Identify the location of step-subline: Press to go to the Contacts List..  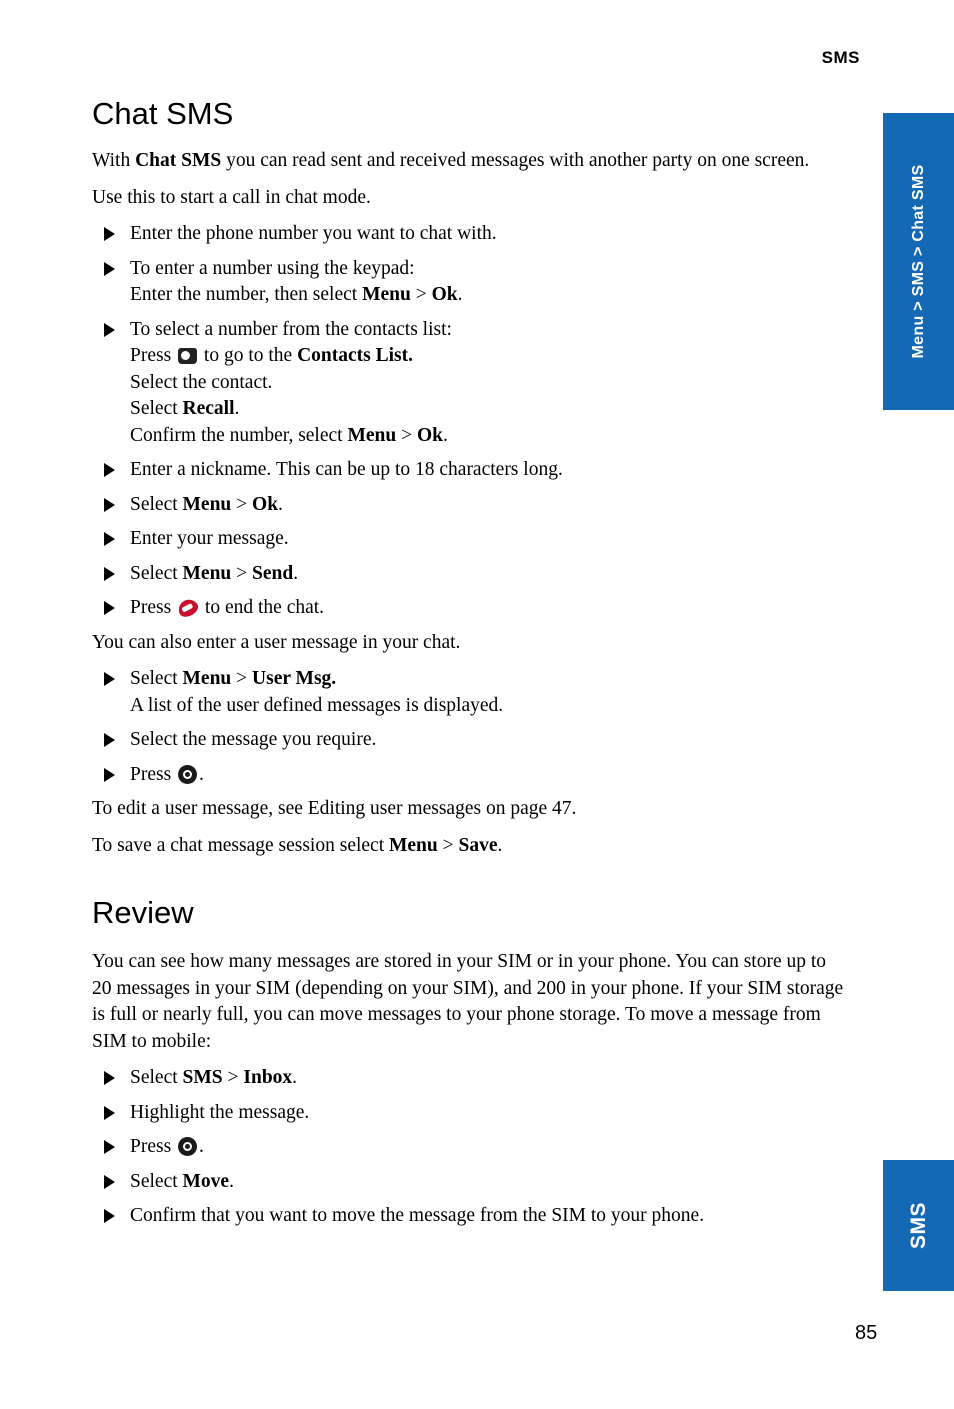
(487, 356).